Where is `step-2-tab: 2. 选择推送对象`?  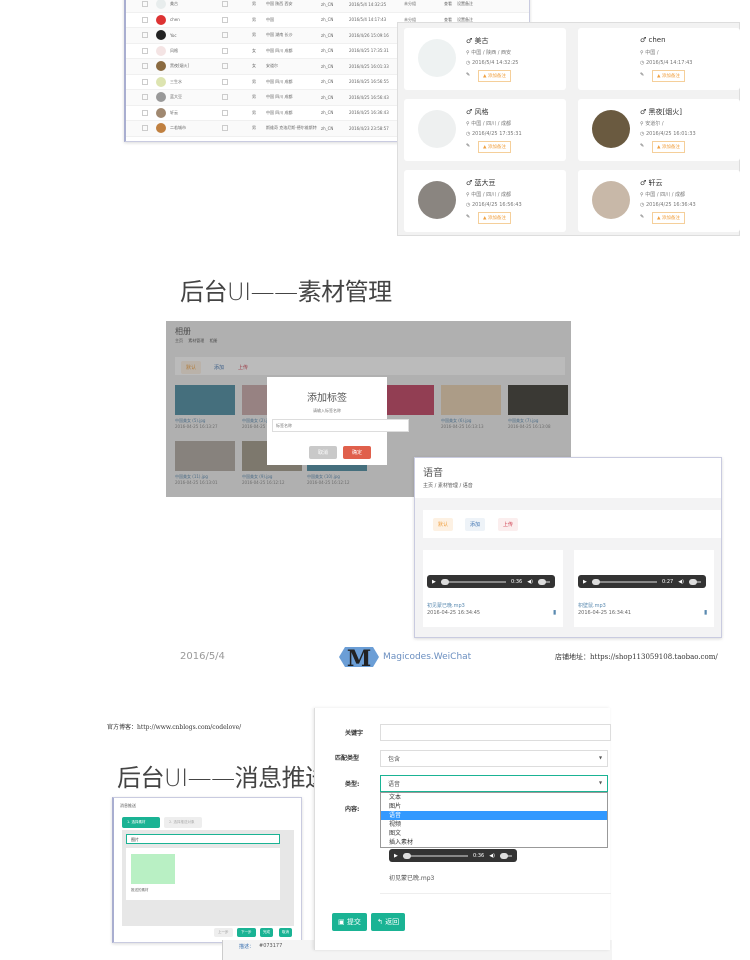
step-2-tab: 2. 选择推送对象 is located at coordinates (183, 822).